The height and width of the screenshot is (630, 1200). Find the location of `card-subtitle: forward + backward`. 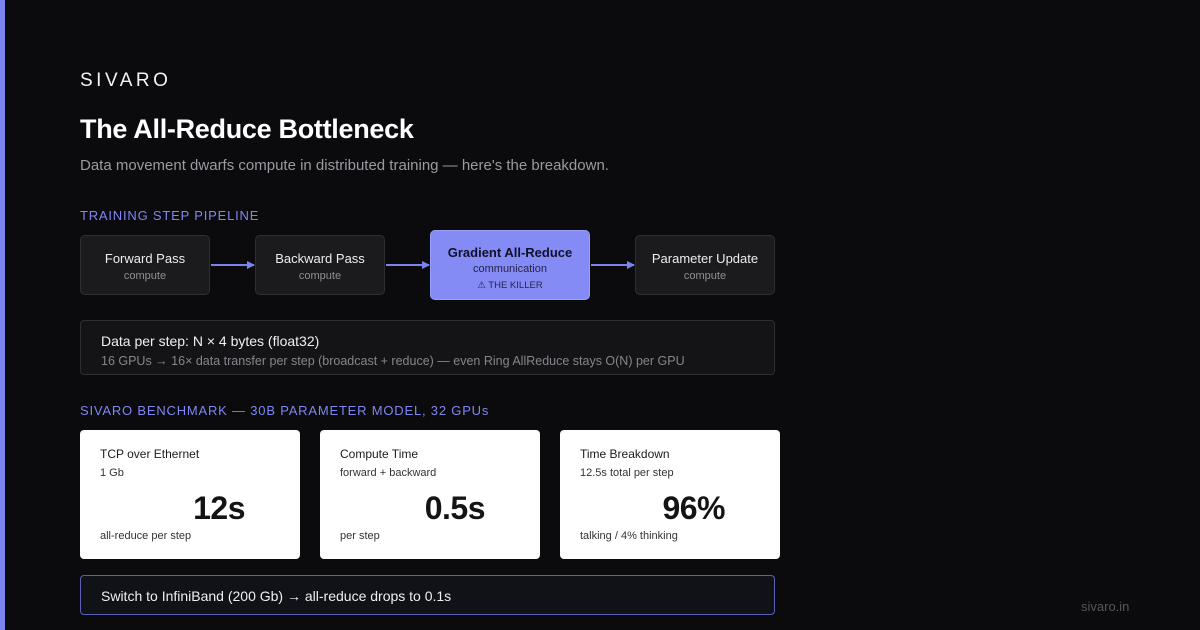

card-subtitle: forward + backward is located at coordinates (388, 473).